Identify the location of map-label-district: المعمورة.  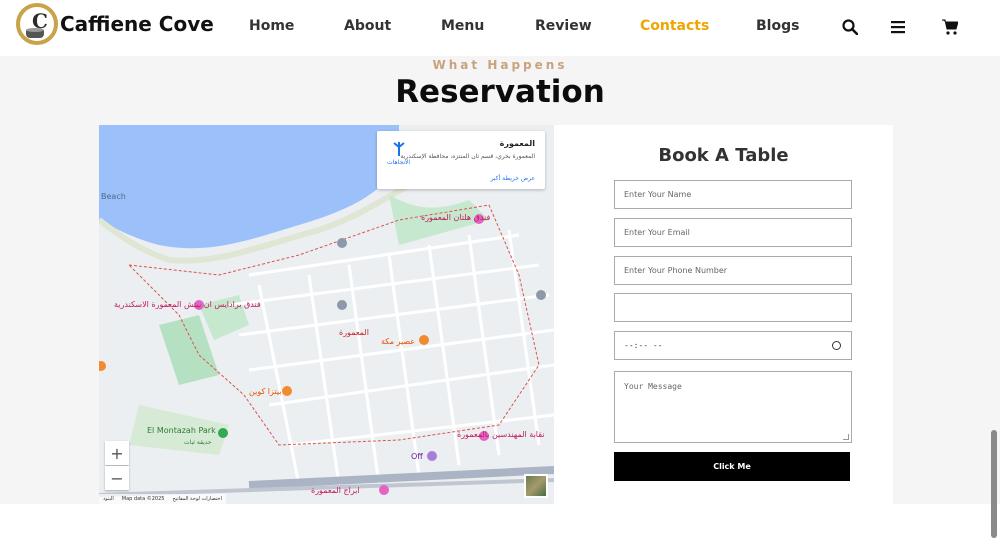
(354, 332).